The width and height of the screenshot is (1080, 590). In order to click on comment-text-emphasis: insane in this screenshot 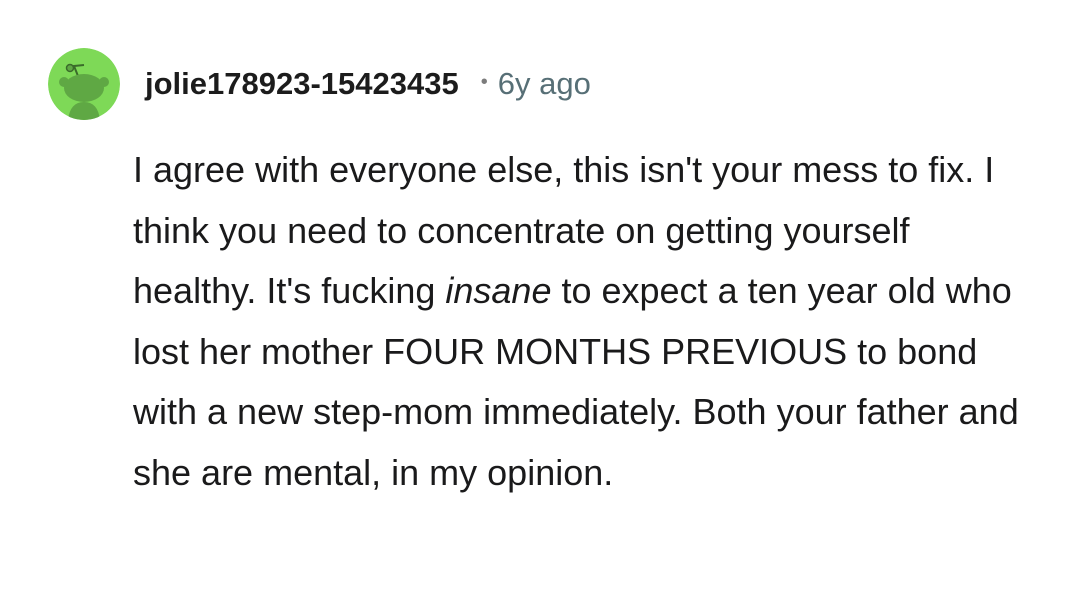, I will do `click(498, 290)`.